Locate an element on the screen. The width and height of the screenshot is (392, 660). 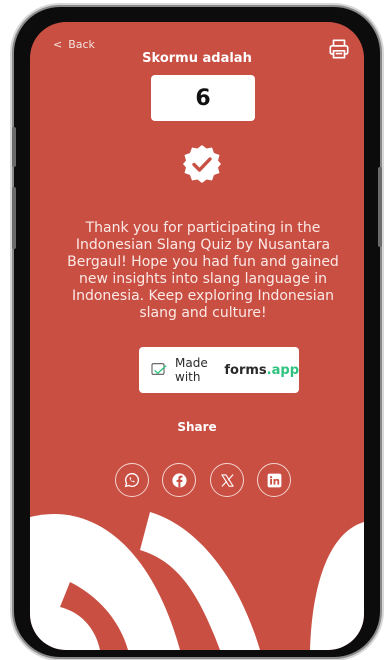
verified-check-icon is located at coordinates (202, 164).